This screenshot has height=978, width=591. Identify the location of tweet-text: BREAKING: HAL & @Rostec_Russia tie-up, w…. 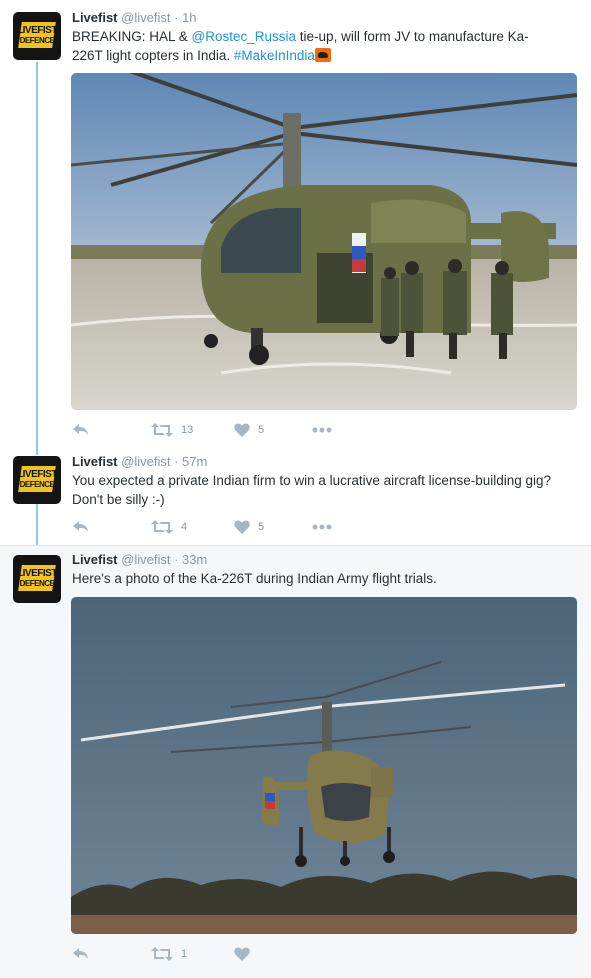
(300, 46).